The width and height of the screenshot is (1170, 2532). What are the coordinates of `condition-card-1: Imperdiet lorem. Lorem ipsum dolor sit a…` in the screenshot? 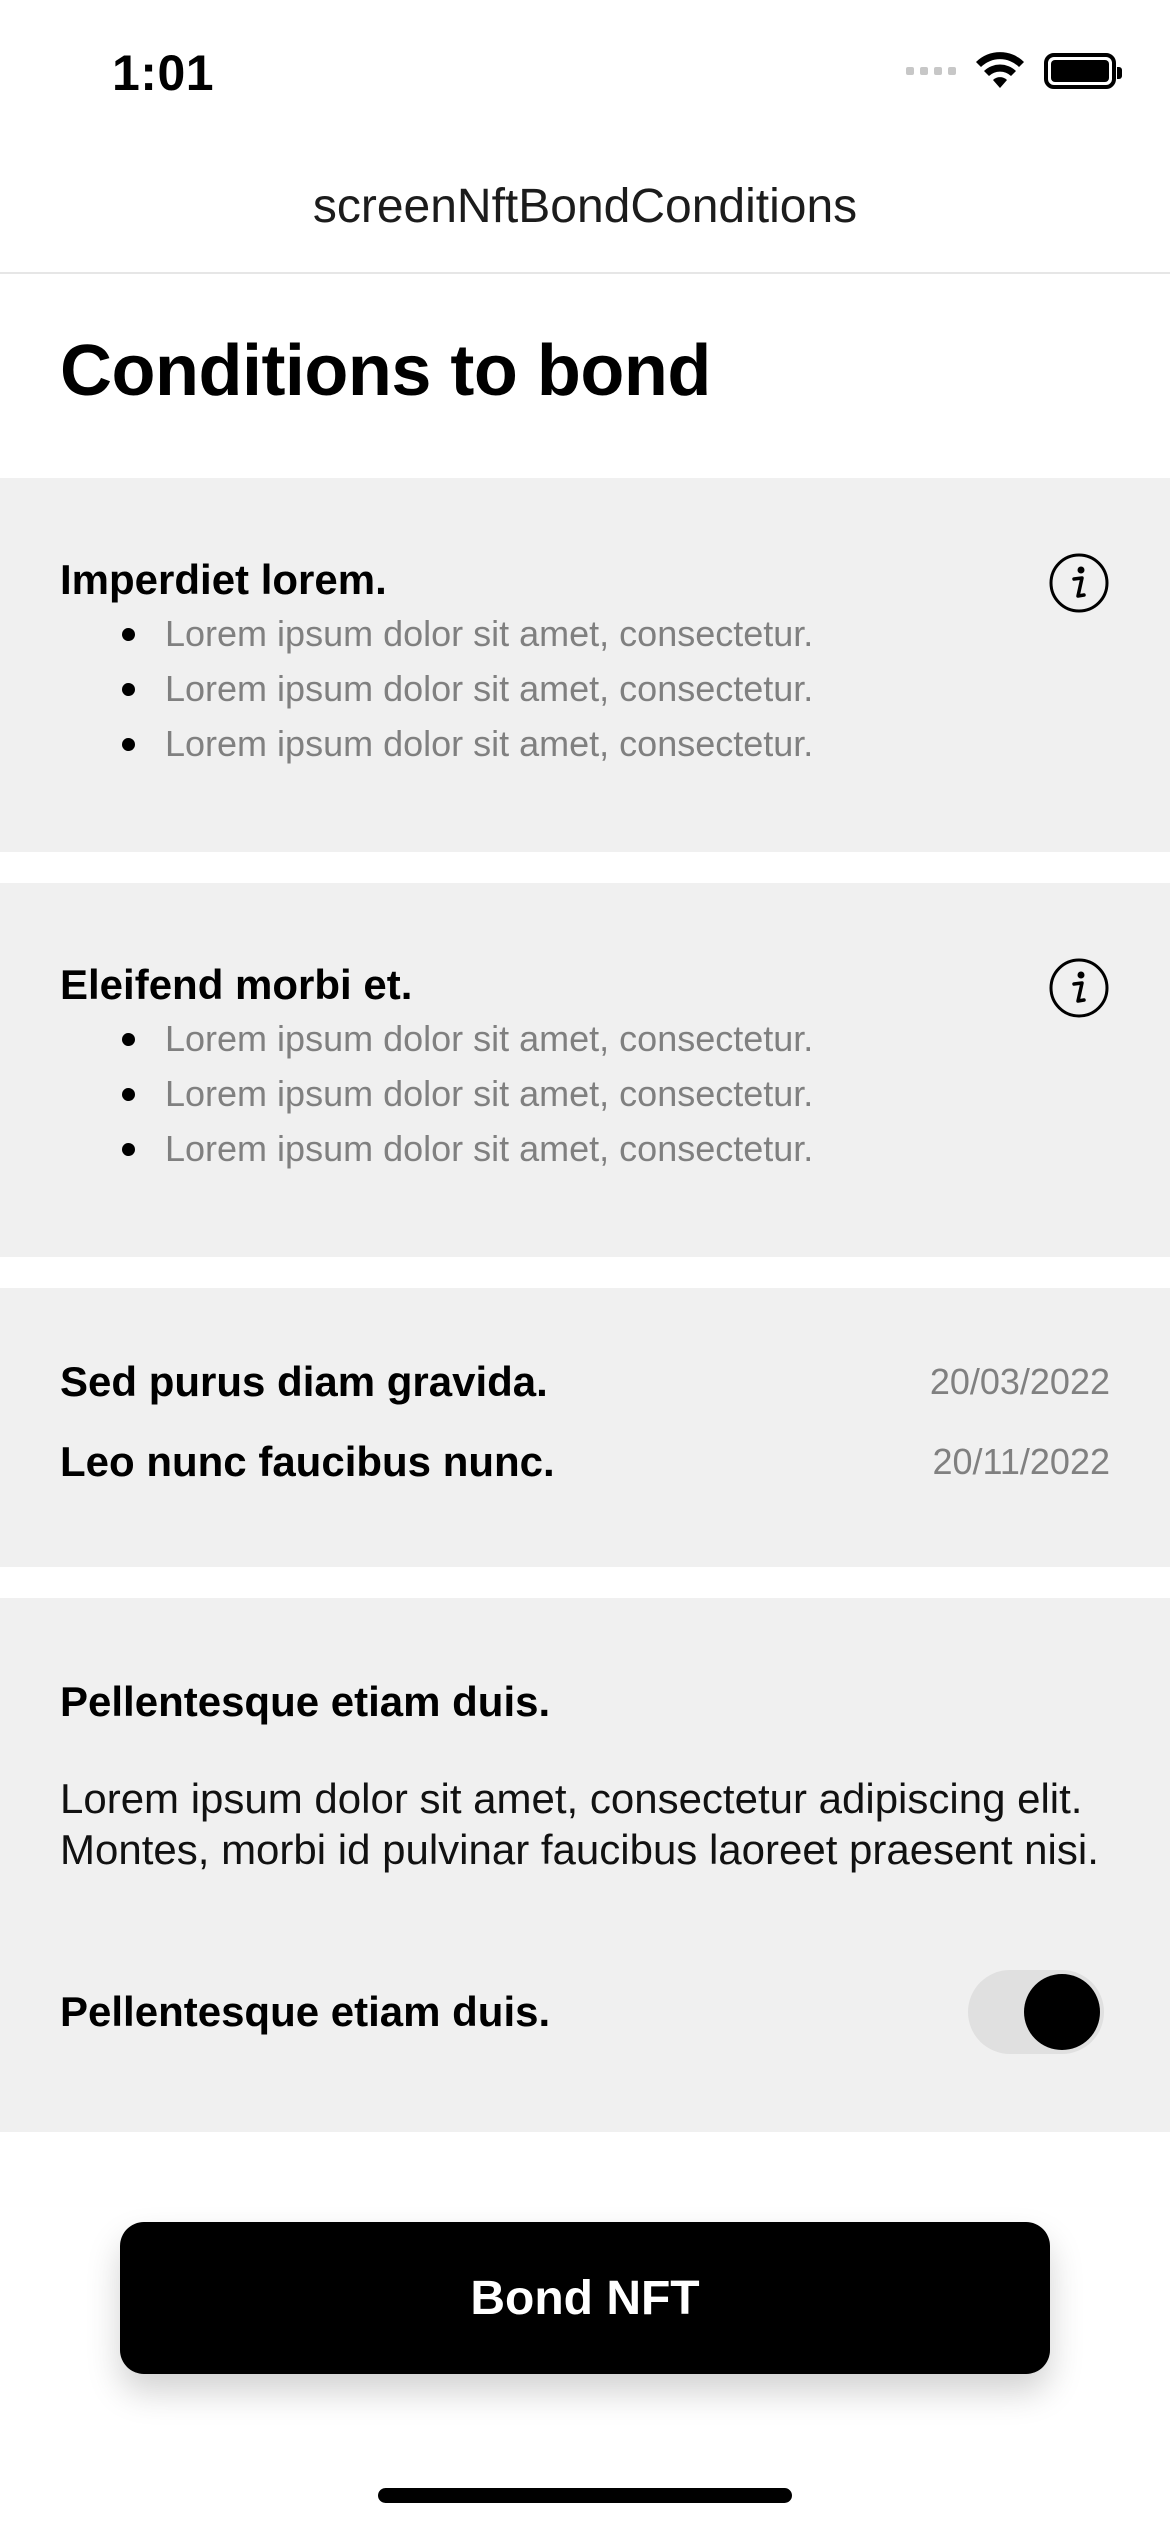 It's located at (585, 665).